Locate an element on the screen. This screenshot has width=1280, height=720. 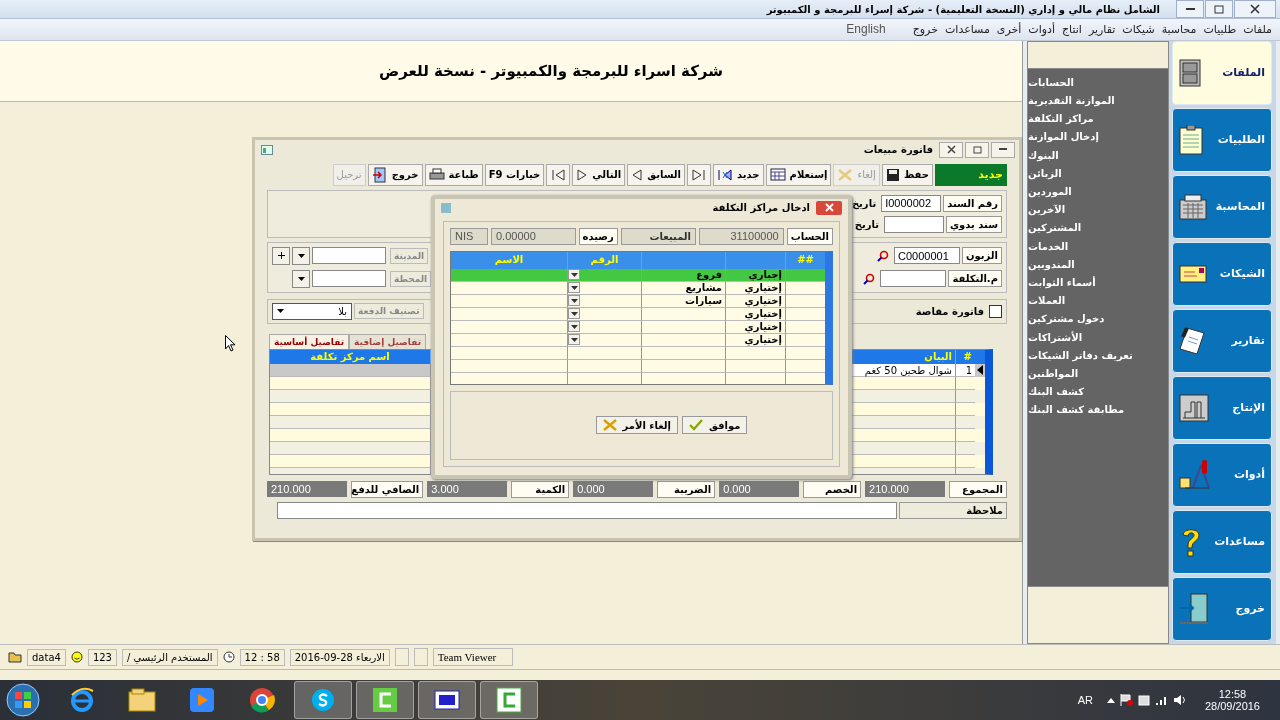
table-row: إختياري سيارات is located at coordinates (638, 301).